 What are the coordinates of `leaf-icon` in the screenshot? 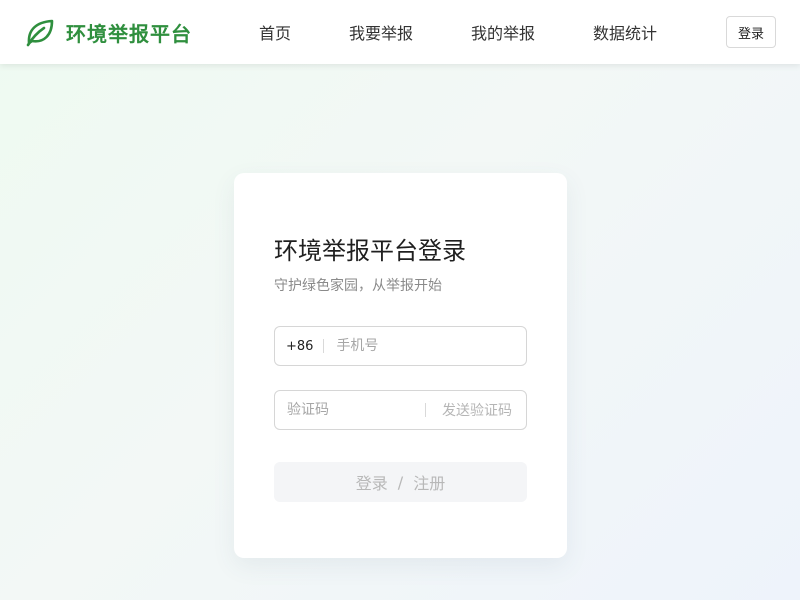 It's located at (40, 33).